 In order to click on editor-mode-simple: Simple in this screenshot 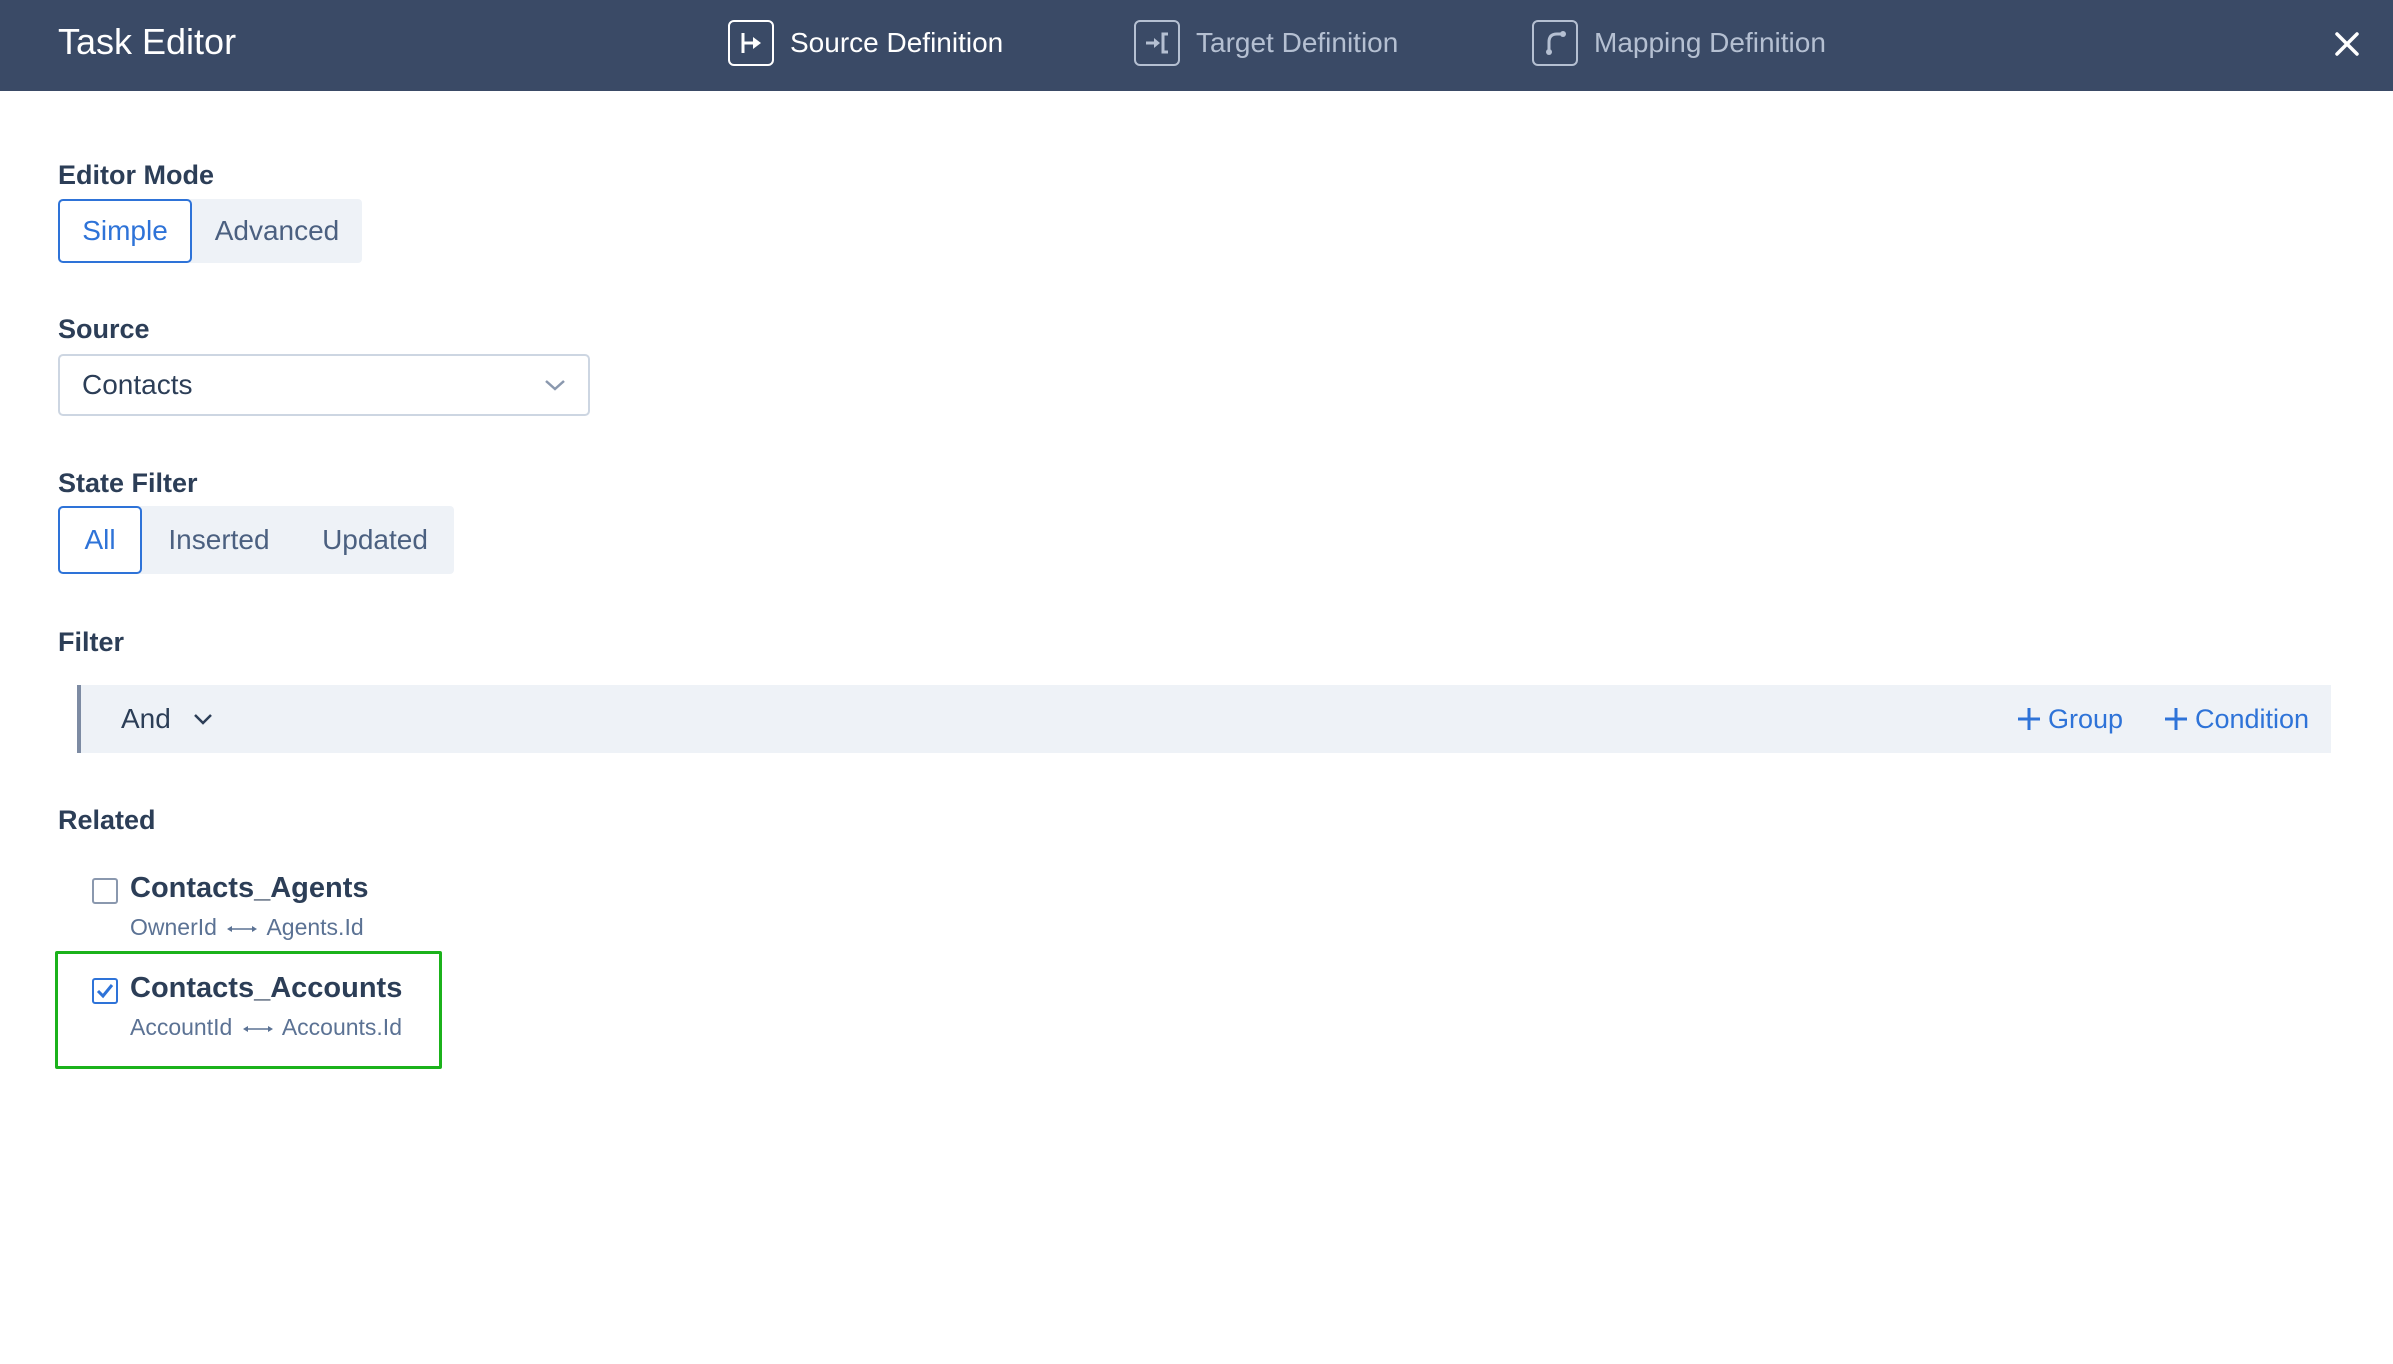, I will do `click(125, 231)`.